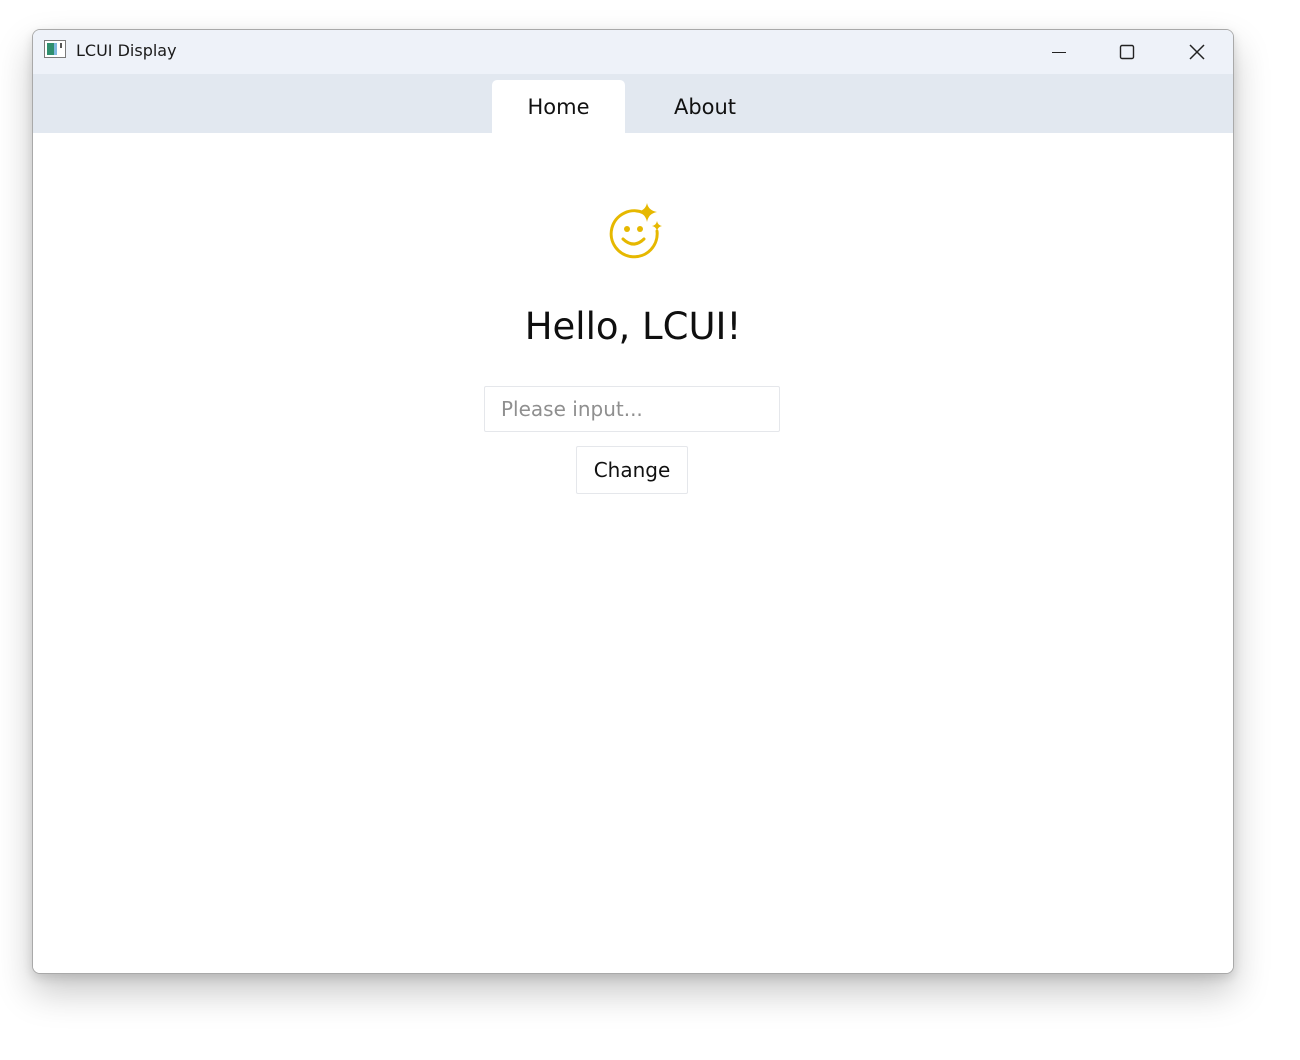  What do you see at coordinates (126, 50) in the screenshot?
I see `window-title: LCUI Display` at bounding box center [126, 50].